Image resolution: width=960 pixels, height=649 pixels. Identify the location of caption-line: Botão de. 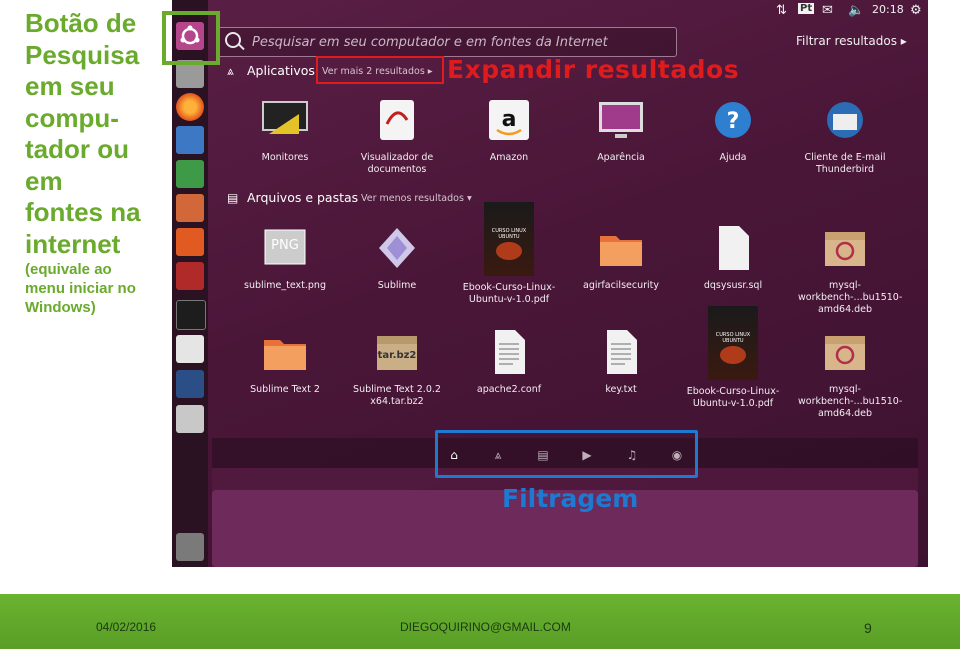
(81, 23).